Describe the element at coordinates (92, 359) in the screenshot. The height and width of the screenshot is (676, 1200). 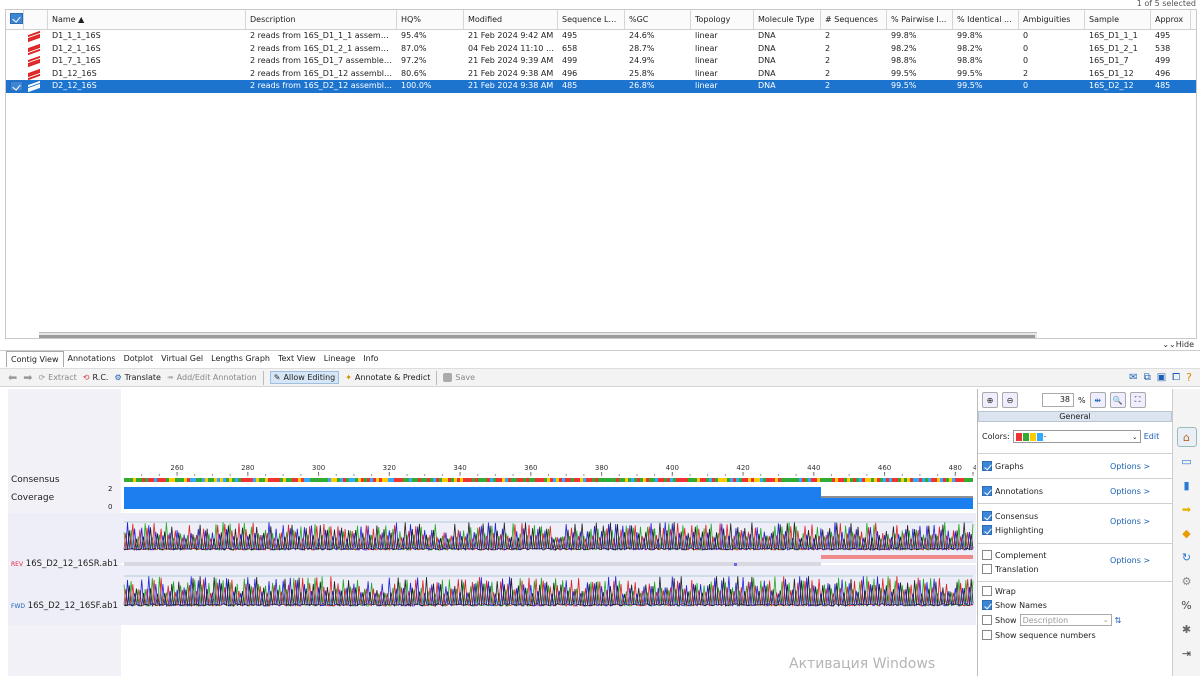
I see `tab-annotations: Annotations` at that location.